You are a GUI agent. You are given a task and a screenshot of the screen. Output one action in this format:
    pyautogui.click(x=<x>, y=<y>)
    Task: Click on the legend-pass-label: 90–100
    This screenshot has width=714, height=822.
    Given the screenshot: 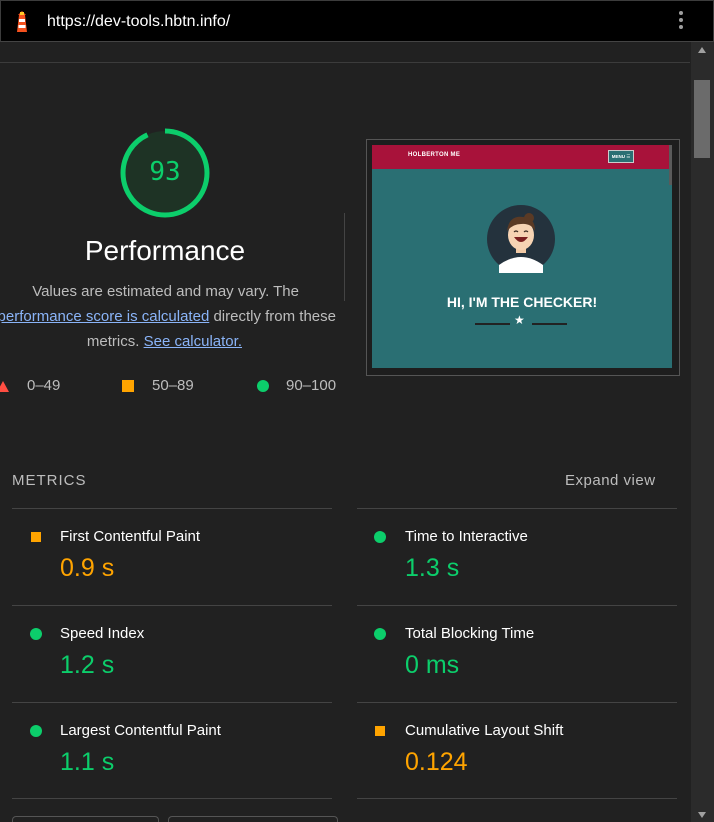 What is the action you would take?
    pyautogui.click(x=311, y=385)
    